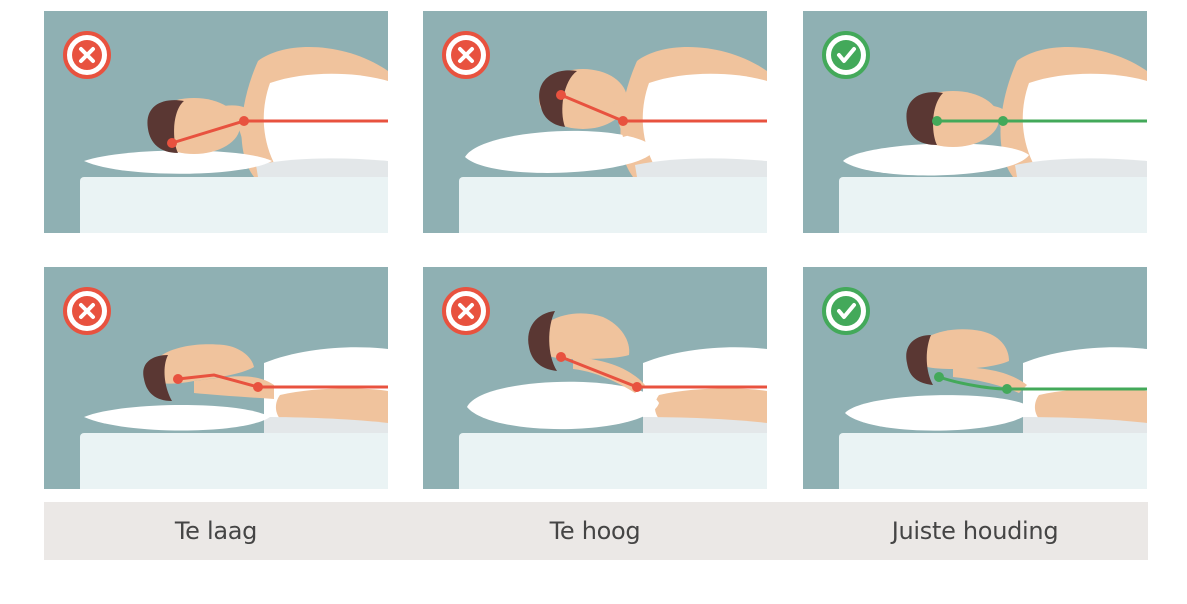  Describe the element at coordinates (216, 531) in the screenshot. I see `caption-too-low: Te laag` at that location.